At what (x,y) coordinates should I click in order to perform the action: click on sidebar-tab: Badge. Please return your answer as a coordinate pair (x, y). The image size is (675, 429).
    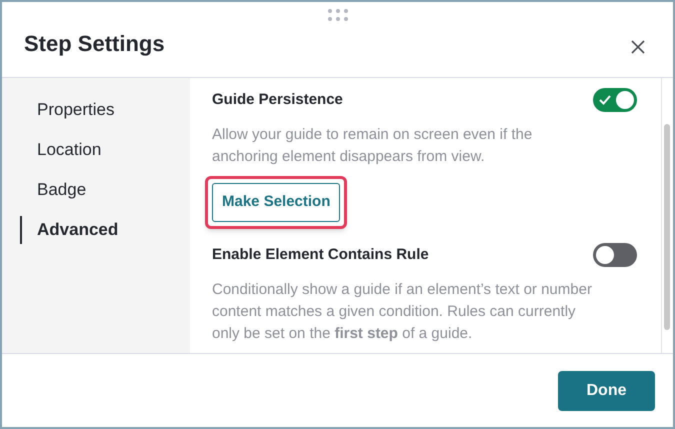
    Looking at the image, I should click on (105, 190).